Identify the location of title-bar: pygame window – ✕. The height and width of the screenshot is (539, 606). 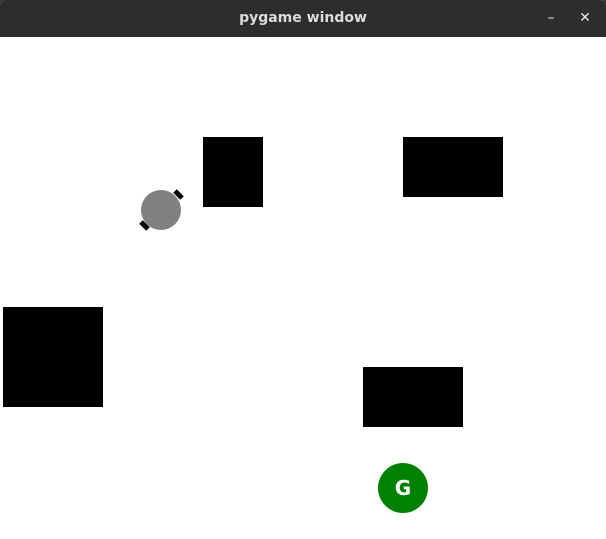
(303, 18).